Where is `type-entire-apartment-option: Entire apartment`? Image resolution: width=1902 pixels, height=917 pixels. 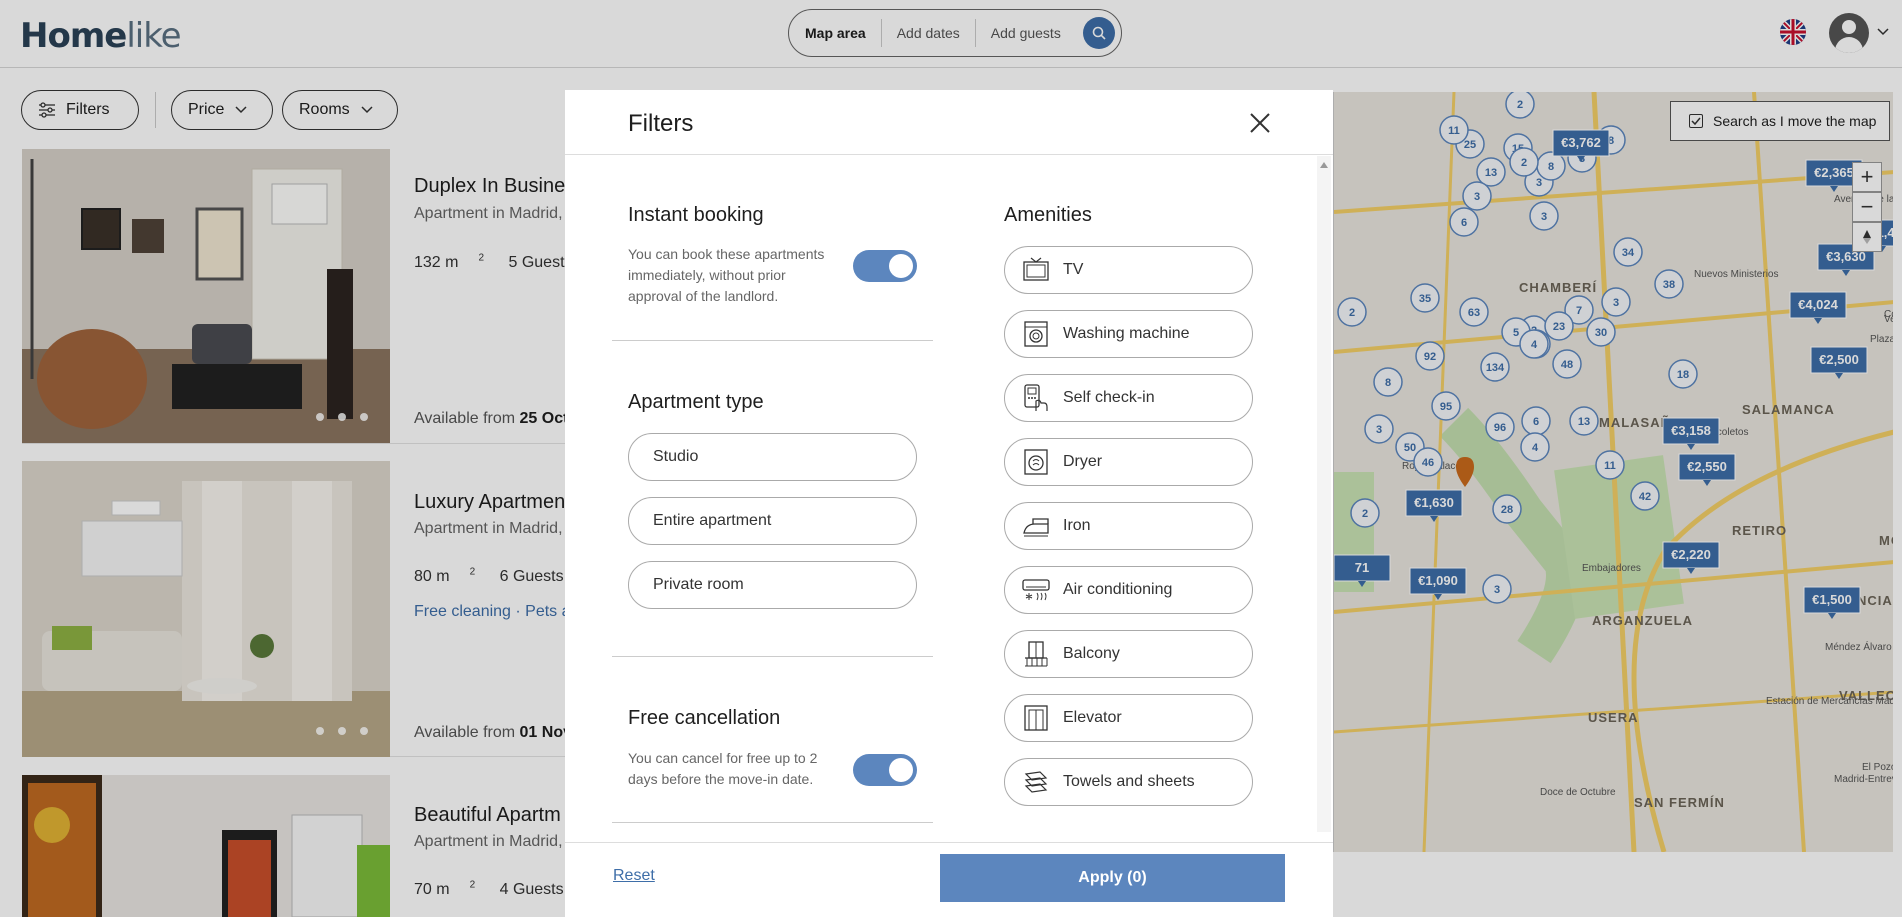 type-entire-apartment-option: Entire apartment is located at coordinates (772, 521).